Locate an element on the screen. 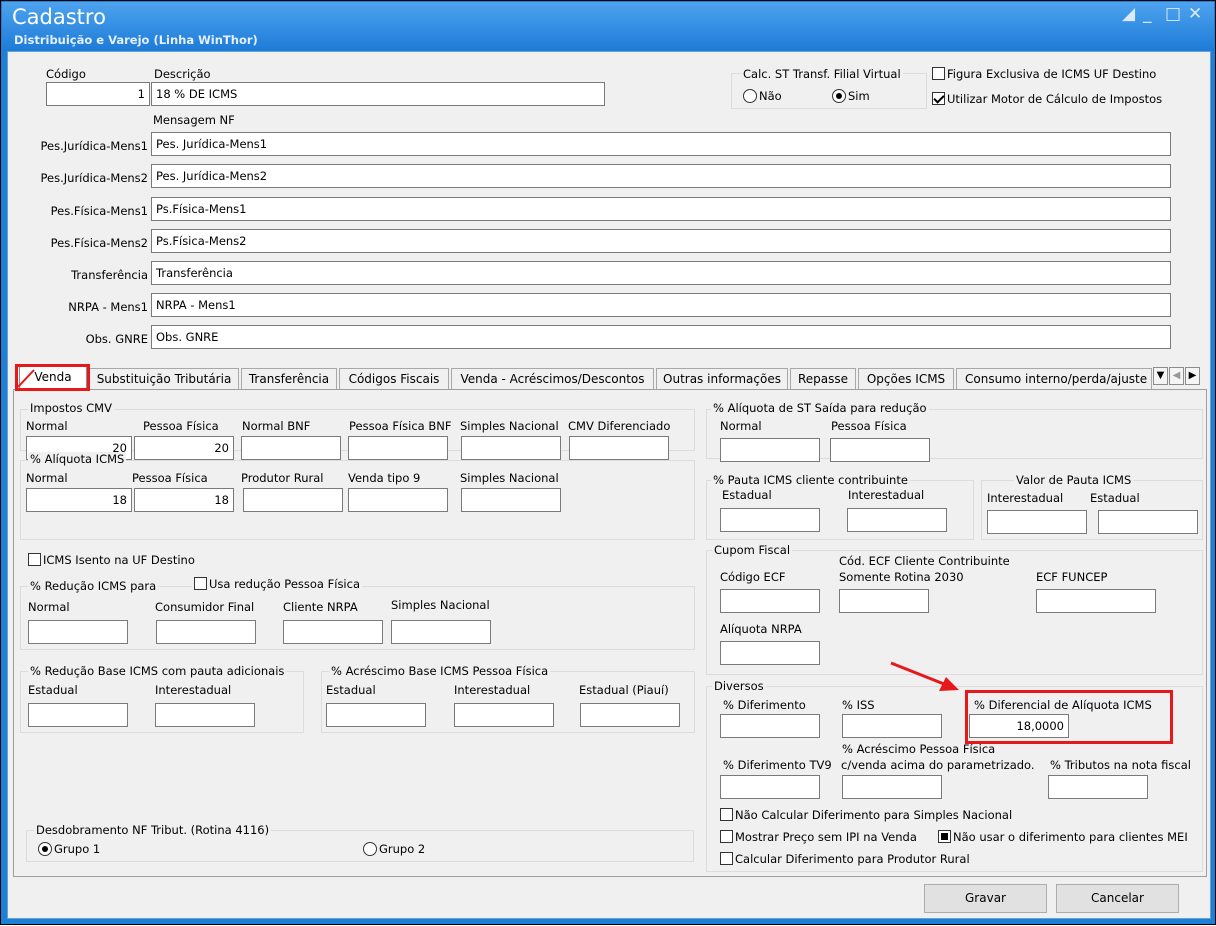  pauta-estadual-label: Estadual is located at coordinates (747, 495).